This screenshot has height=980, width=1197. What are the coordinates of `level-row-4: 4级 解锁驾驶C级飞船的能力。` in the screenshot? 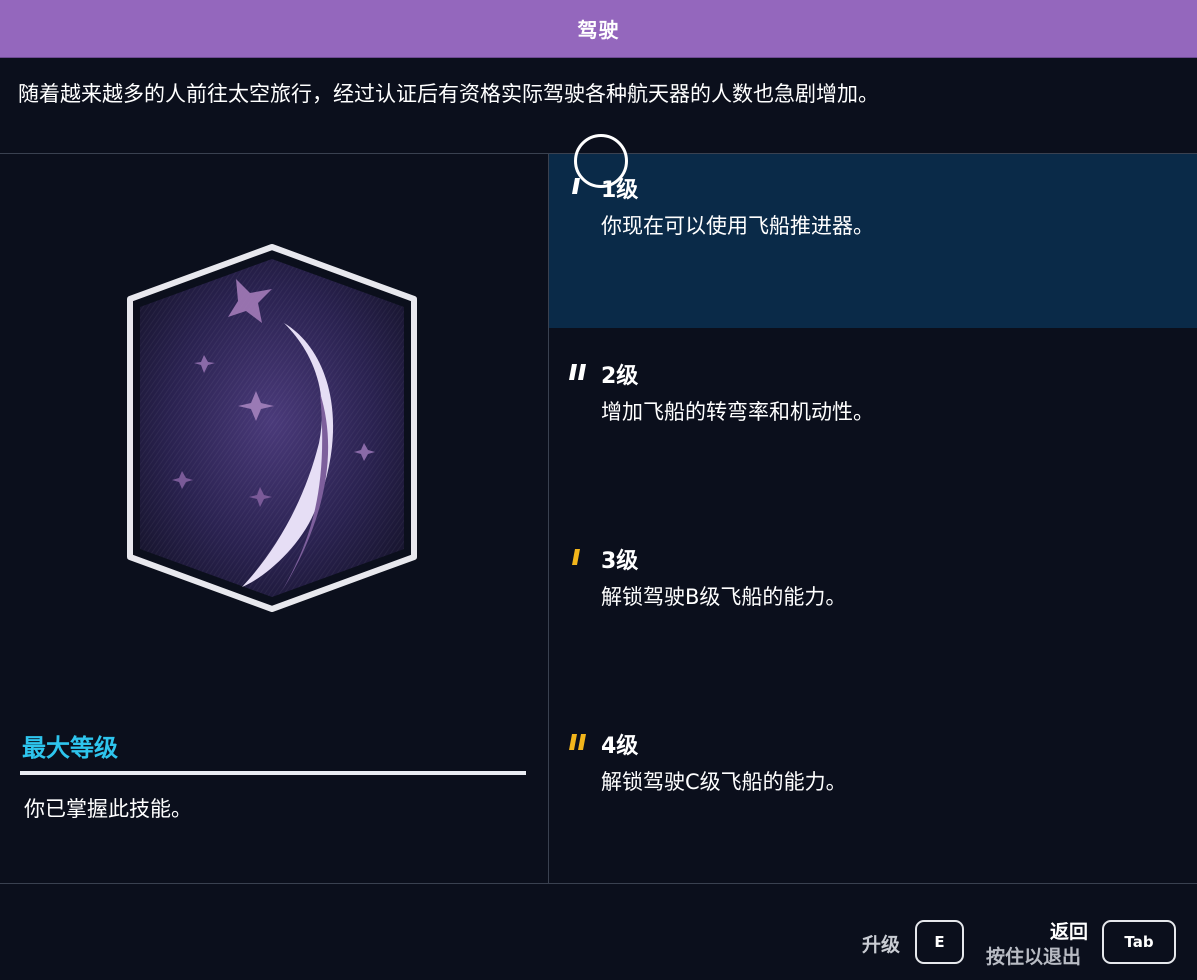 It's located at (873, 797).